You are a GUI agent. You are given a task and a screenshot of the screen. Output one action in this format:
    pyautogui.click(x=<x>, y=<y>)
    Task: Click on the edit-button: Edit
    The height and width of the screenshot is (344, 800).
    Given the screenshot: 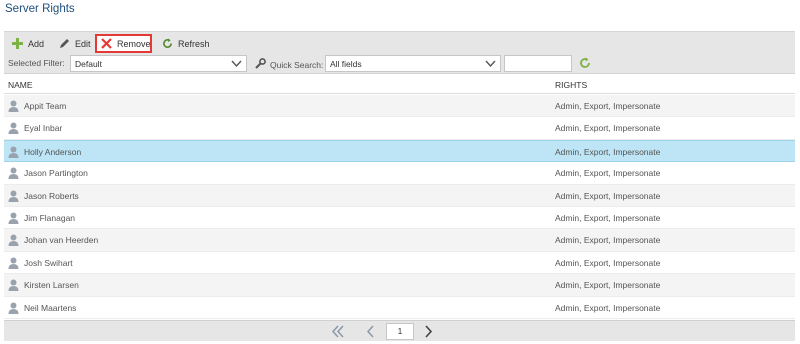 What is the action you would take?
    pyautogui.click(x=75, y=43)
    